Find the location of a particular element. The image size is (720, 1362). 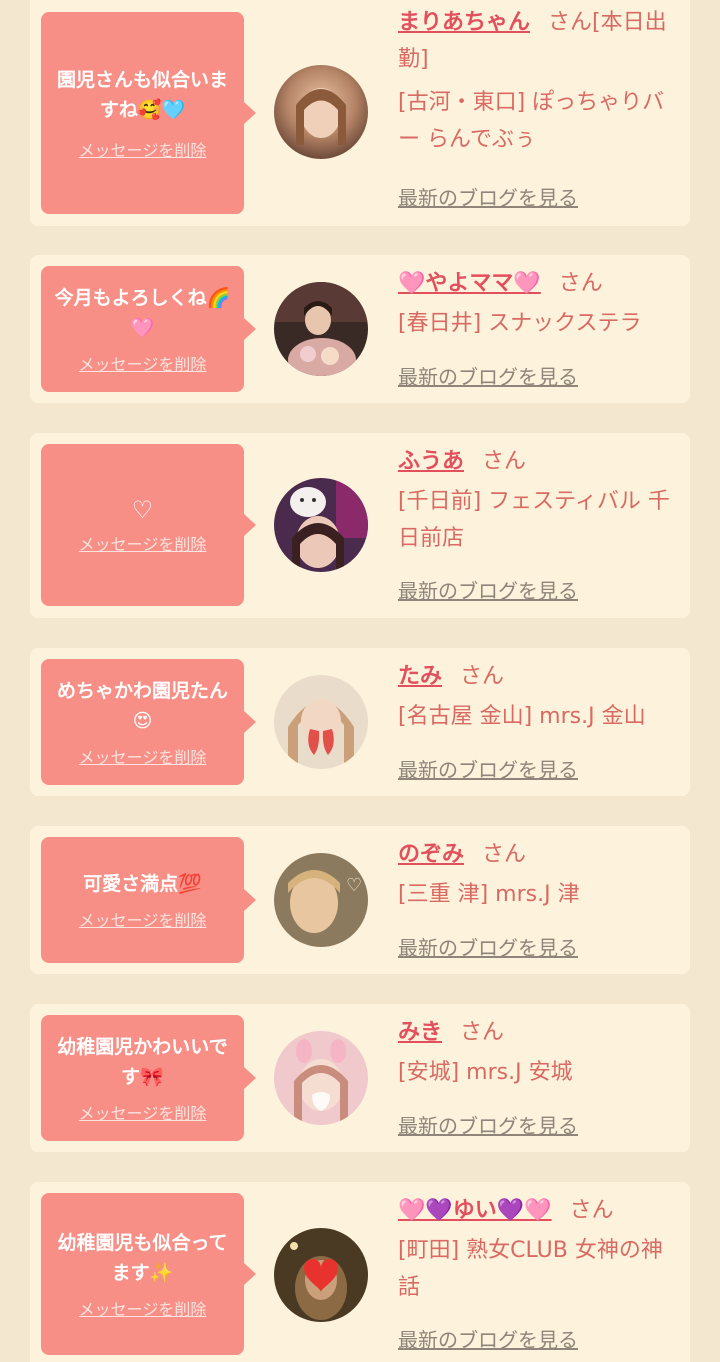

profile-name-link: ふうあ is located at coordinates (431, 461).